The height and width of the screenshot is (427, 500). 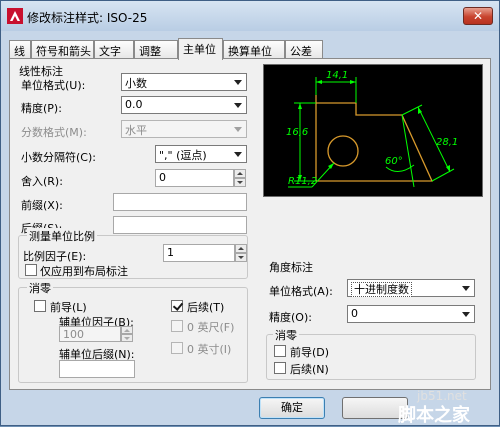 I want to click on layout-only-checkbox, so click(x=31, y=270).